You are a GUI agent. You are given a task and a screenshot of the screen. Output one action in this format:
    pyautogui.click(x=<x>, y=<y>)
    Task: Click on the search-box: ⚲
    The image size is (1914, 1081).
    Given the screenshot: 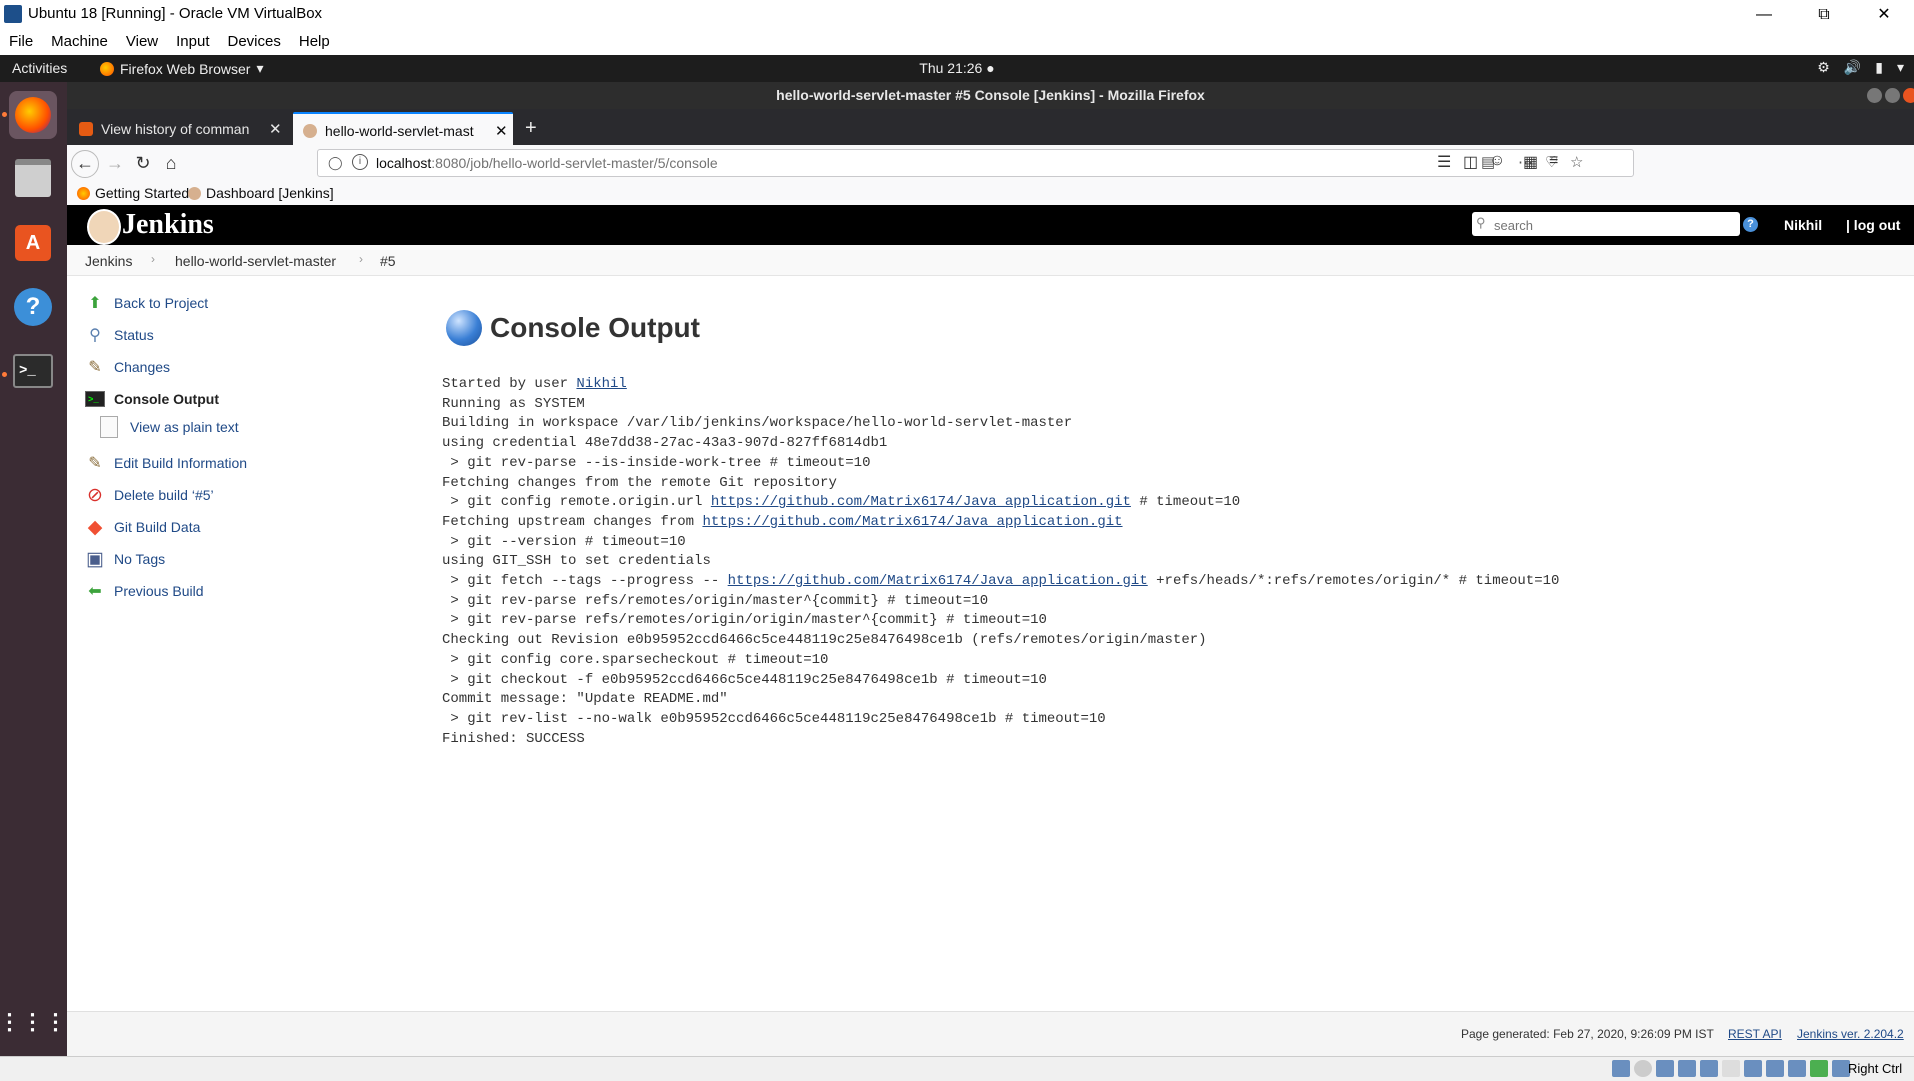 What is the action you would take?
    pyautogui.click(x=1606, y=224)
    